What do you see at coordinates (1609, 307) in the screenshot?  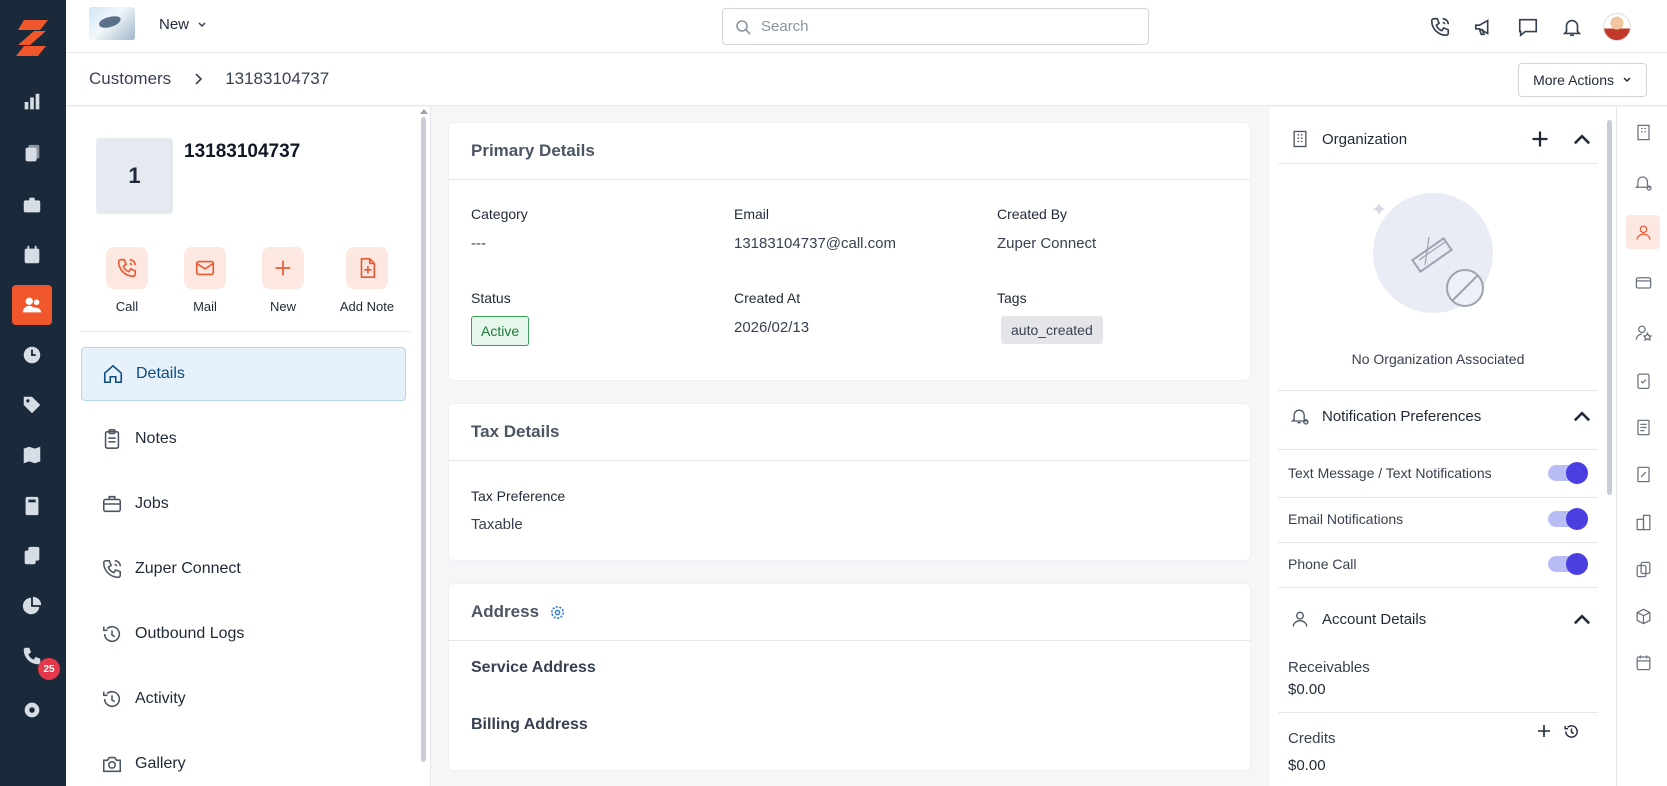 I see `right-panel-scrollbar` at bounding box center [1609, 307].